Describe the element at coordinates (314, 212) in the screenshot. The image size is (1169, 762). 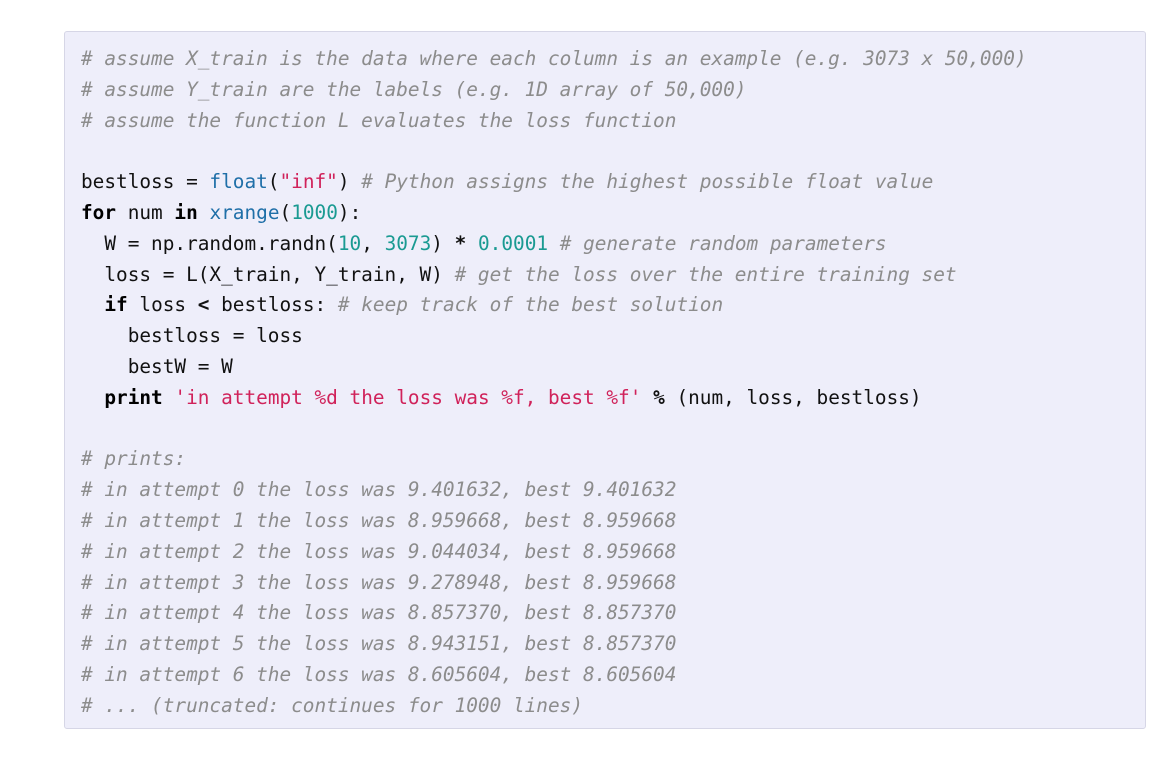
I see `code-token-number: 1000` at that location.